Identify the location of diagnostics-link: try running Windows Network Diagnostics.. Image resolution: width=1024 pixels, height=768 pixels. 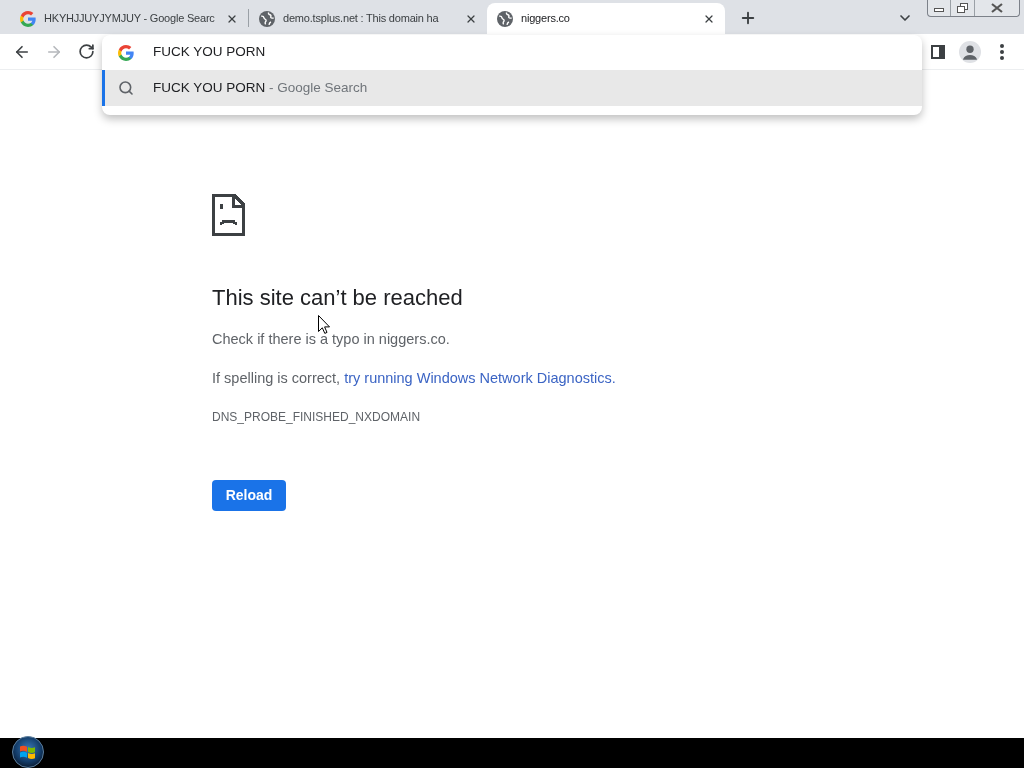
(480, 378).